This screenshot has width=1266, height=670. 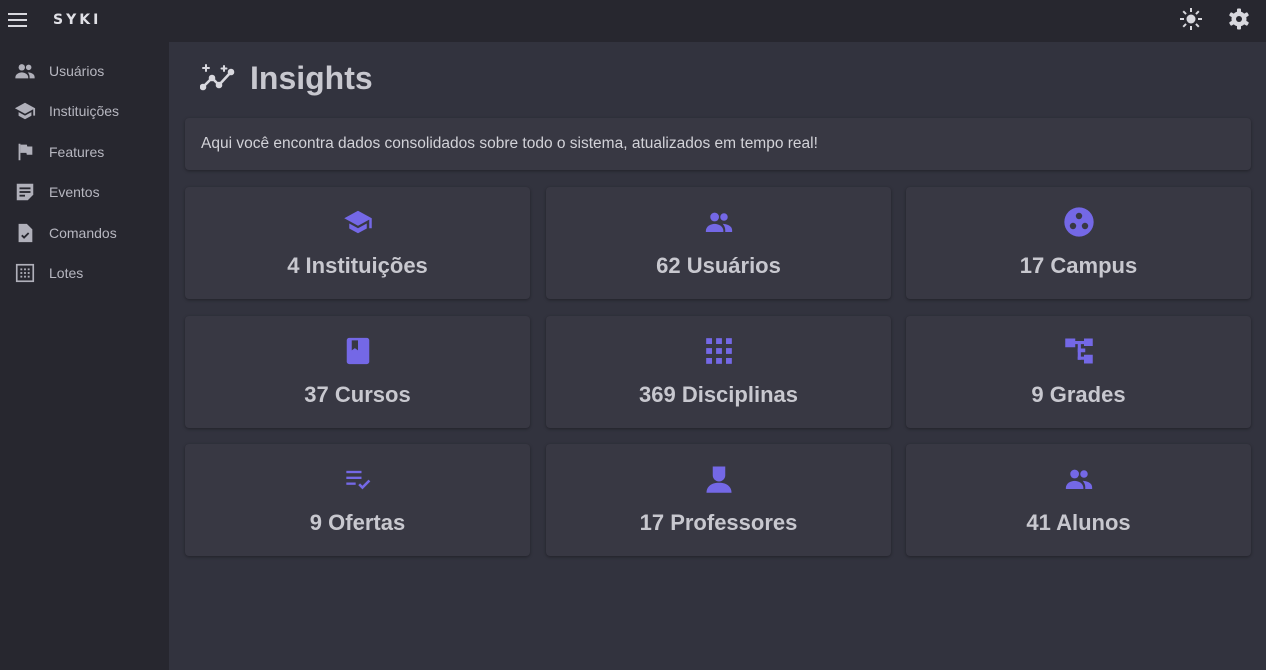 I want to click on account-tree-icon, so click(x=1078, y=351).